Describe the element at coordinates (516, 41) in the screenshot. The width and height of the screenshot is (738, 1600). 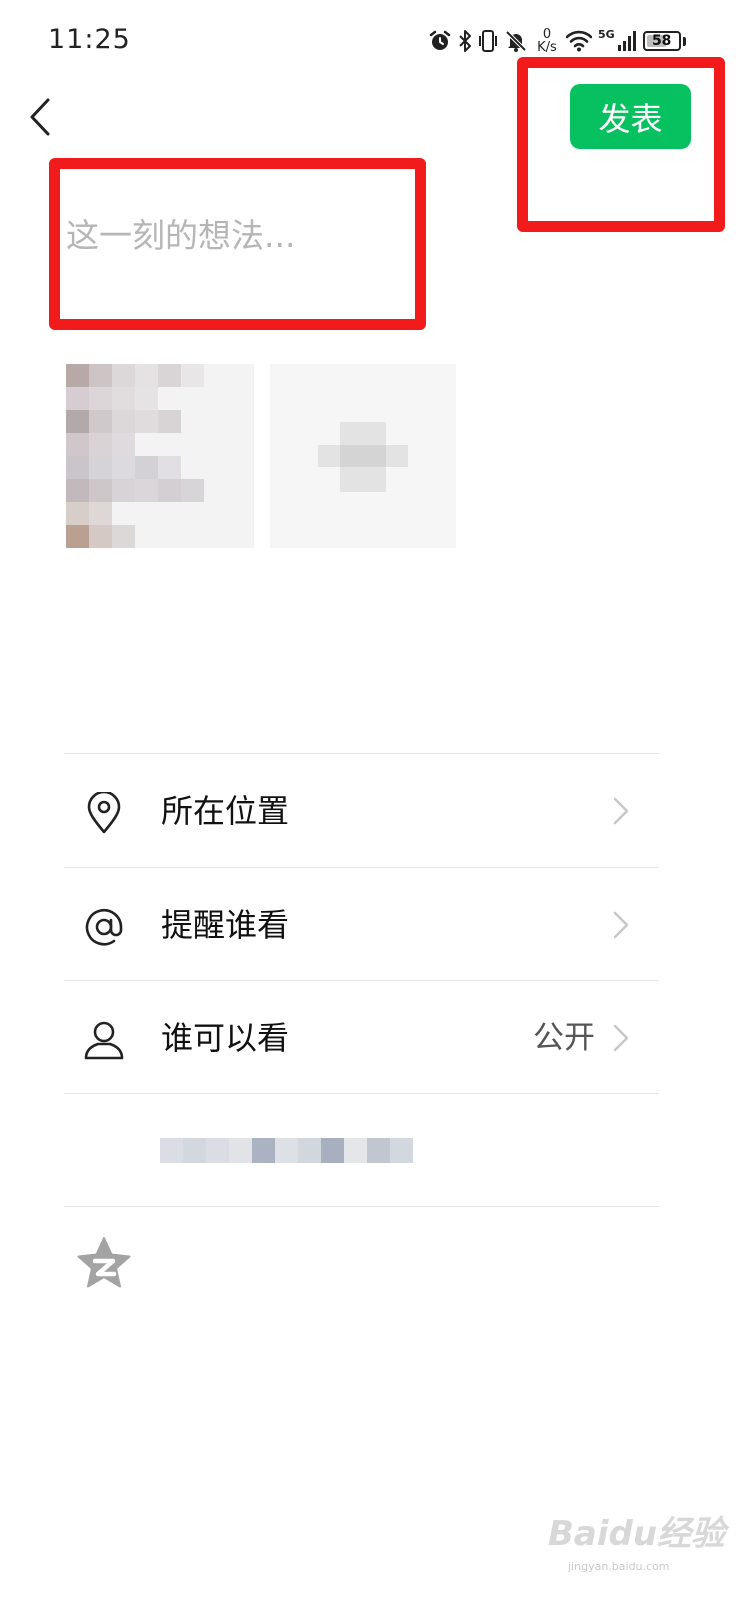
I see `mute-icon` at that location.